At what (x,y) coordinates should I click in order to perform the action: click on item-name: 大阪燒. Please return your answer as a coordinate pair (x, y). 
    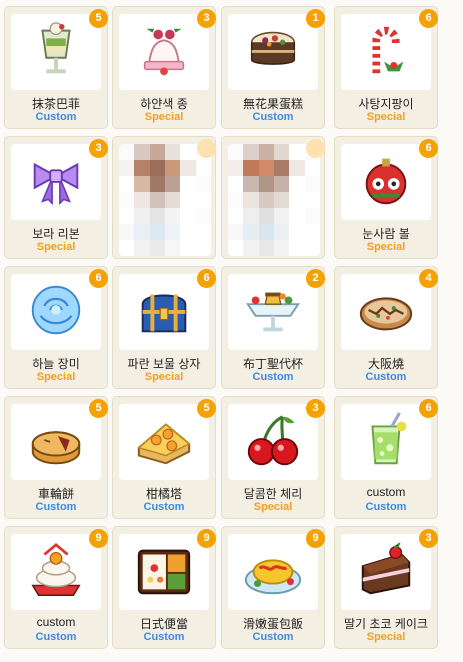
    Looking at the image, I should click on (385, 364).